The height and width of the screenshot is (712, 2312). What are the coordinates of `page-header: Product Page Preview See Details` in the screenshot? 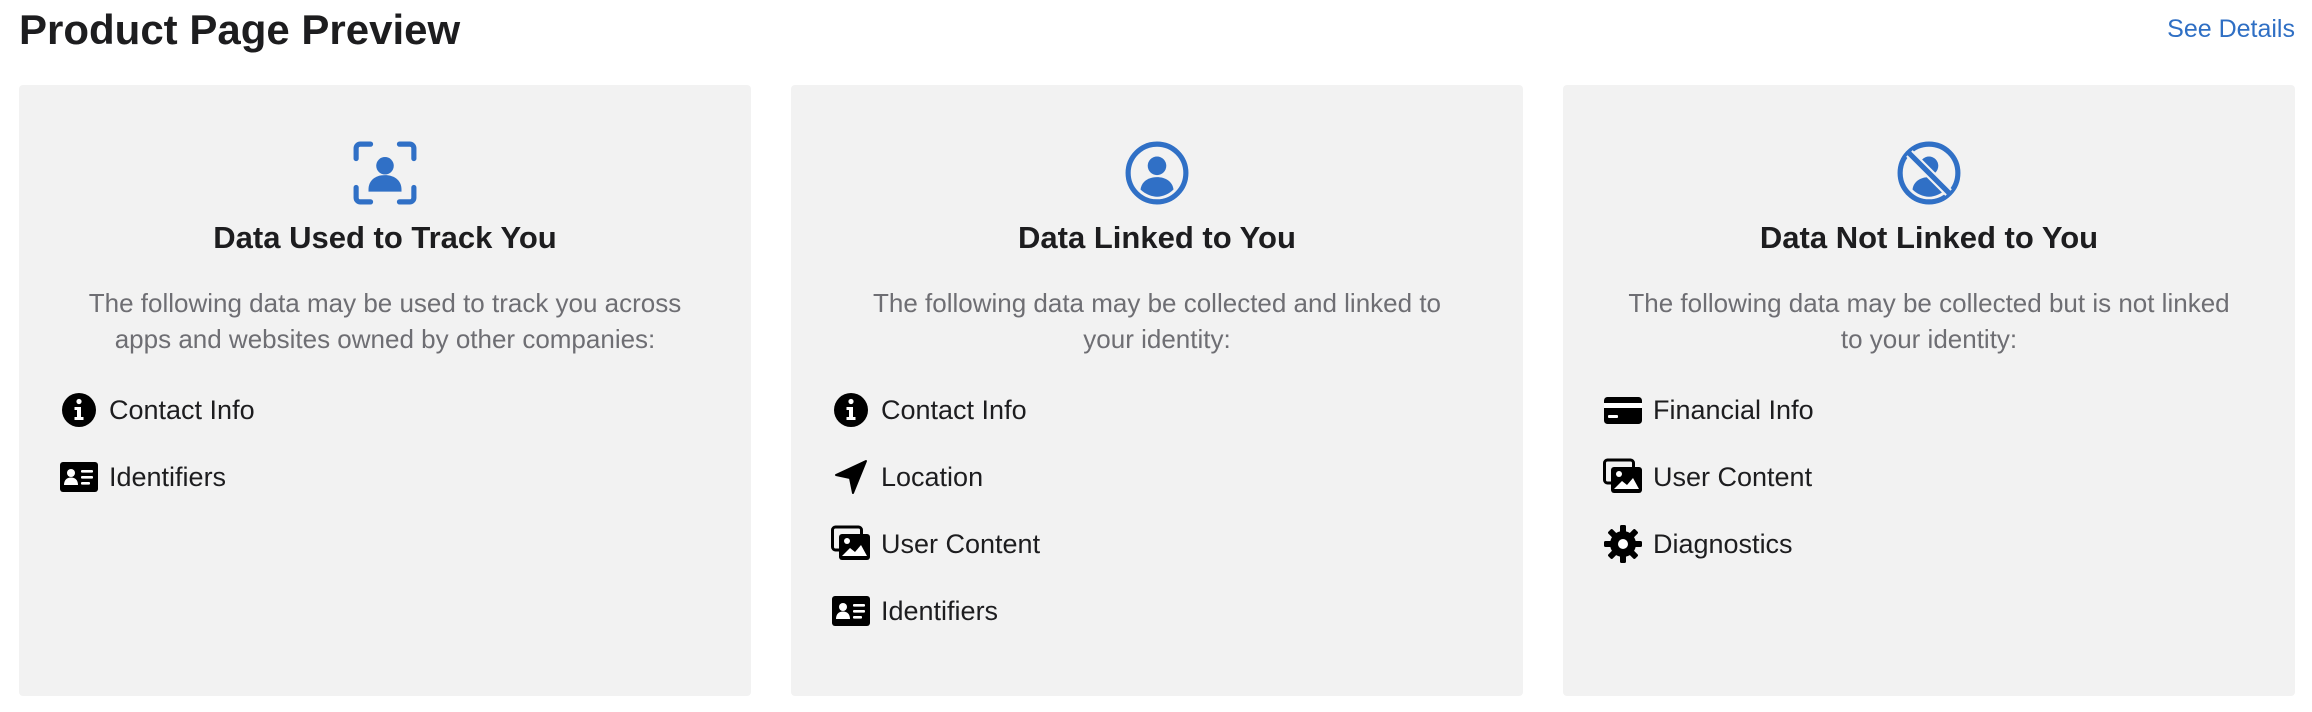 It's located at (1157, 30).